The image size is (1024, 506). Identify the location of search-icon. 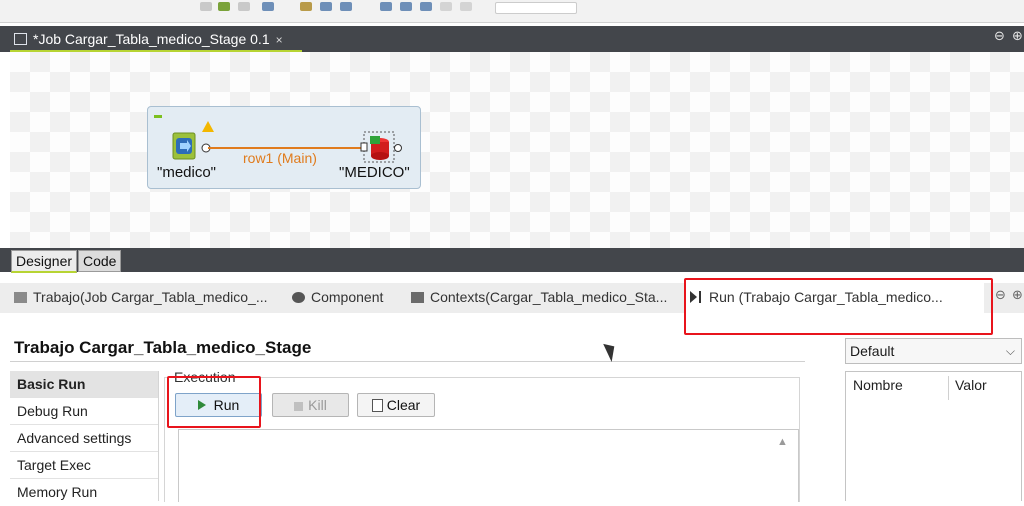
(206, 6).